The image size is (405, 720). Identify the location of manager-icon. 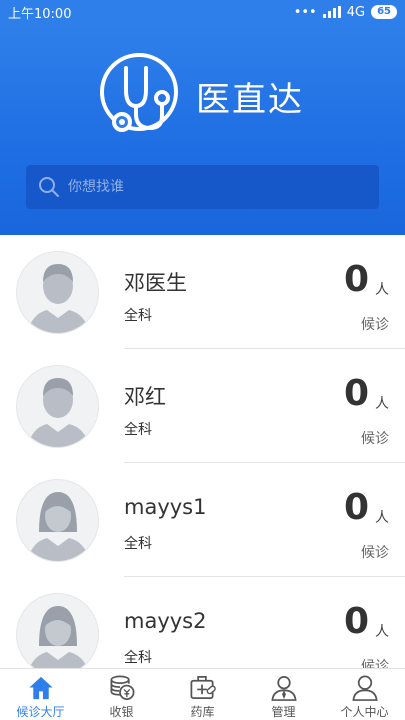
(283, 688).